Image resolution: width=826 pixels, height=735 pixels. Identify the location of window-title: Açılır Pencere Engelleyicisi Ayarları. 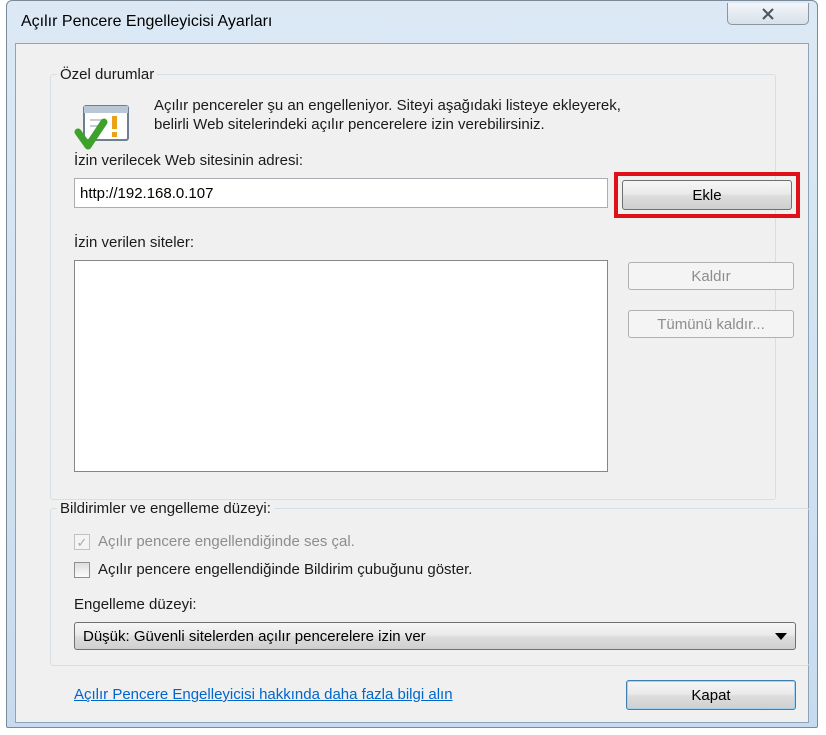
(147, 21).